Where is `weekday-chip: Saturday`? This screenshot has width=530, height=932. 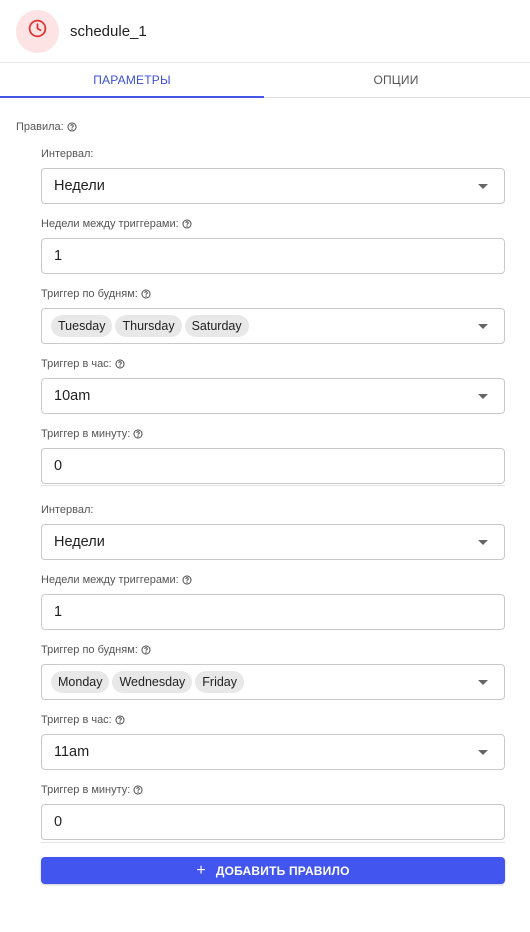 weekday-chip: Saturday is located at coordinates (216, 326).